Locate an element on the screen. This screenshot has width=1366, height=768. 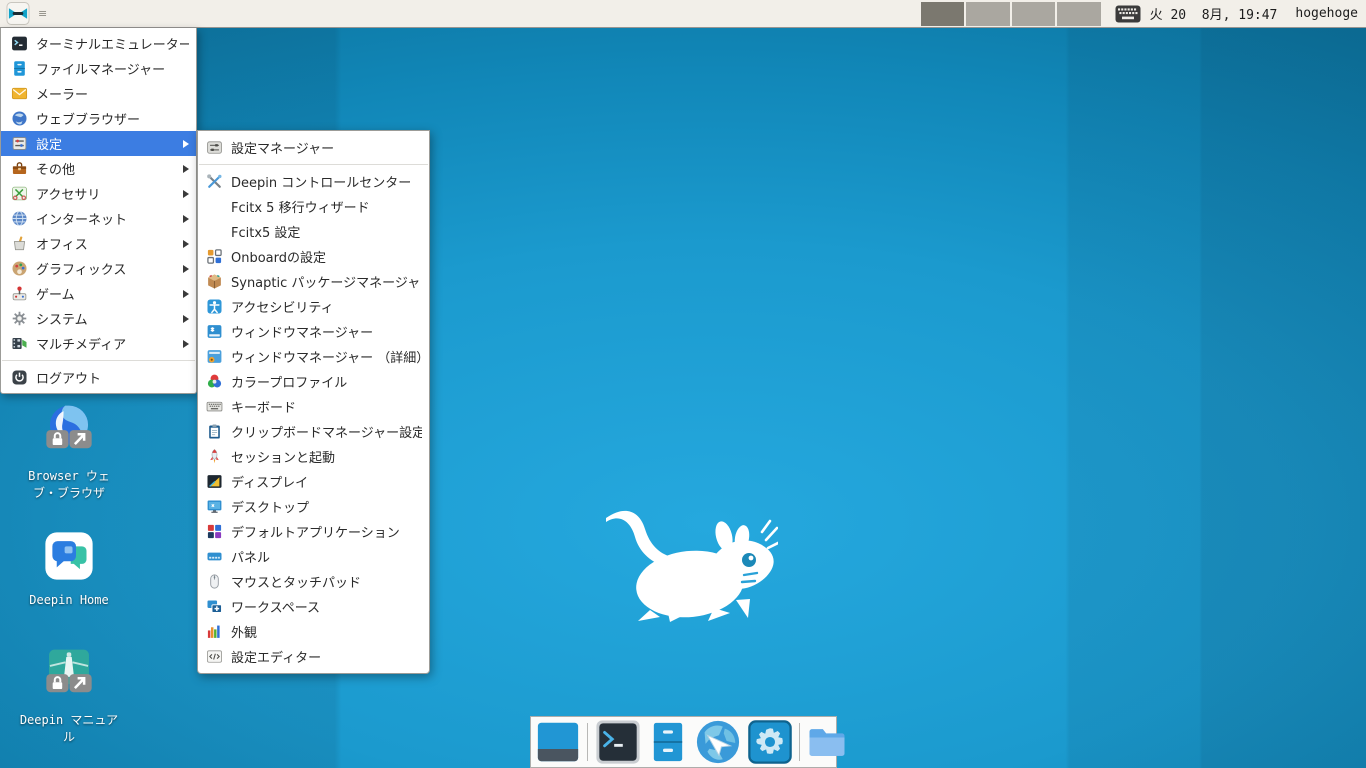
xfce-mouse-logo is located at coordinates (690, 559).